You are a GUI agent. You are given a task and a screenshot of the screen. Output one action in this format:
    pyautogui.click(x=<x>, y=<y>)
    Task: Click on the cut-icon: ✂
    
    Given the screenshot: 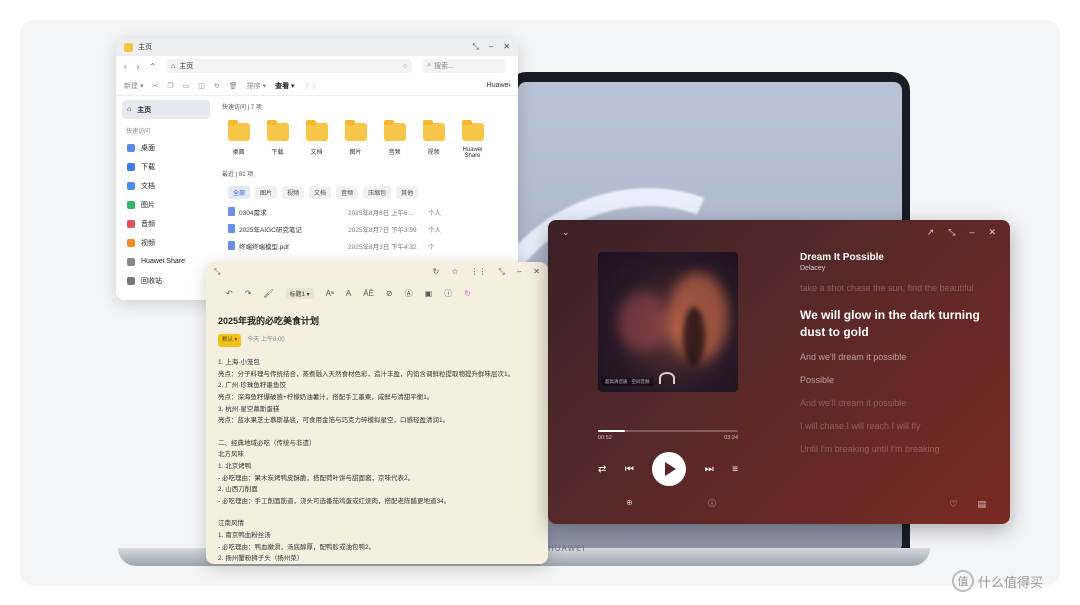 What is the action you would take?
    pyautogui.click(x=155, y=86)
    